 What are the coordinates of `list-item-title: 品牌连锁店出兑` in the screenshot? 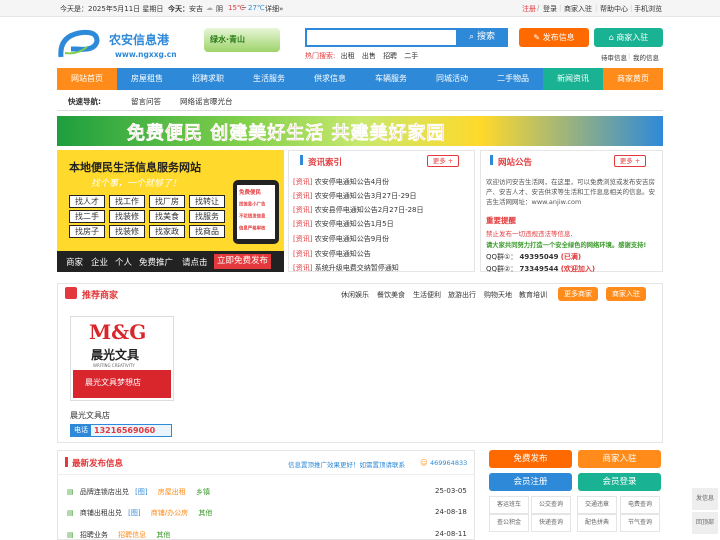 It's located at (104, 492).